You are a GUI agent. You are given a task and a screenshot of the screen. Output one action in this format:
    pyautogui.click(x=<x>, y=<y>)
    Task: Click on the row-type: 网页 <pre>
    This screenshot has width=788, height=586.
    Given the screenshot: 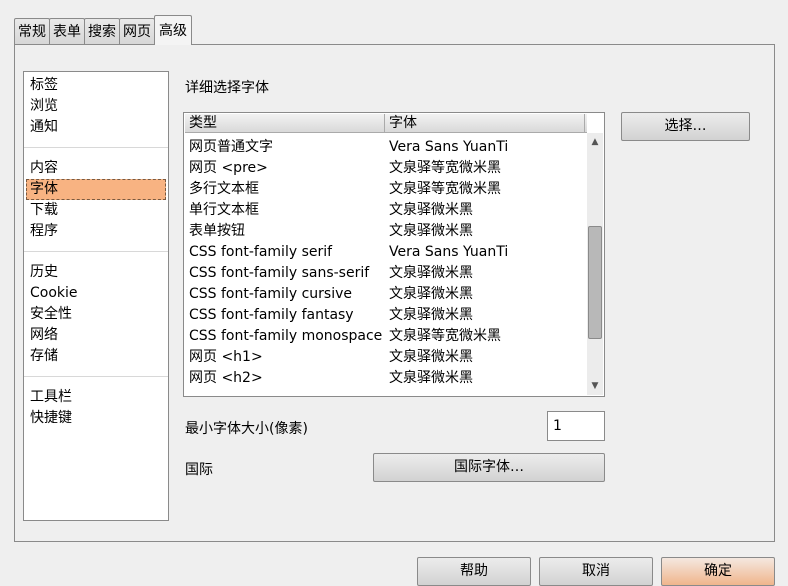 What is the action you would take?
    pyautogui.click(x=228, y=168)
    